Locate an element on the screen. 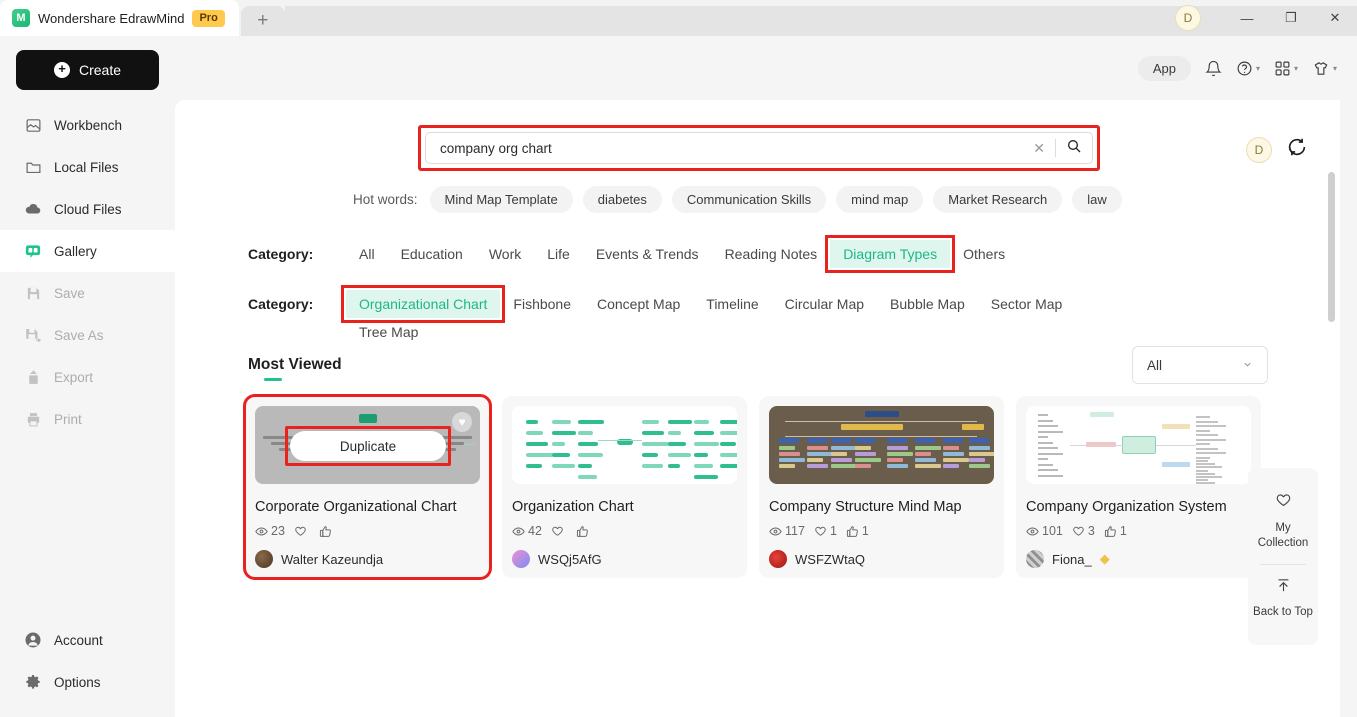 The width and height of the screenshot is (1357, 717). hot-word-chip: law is located at coordinates (1097, 199).